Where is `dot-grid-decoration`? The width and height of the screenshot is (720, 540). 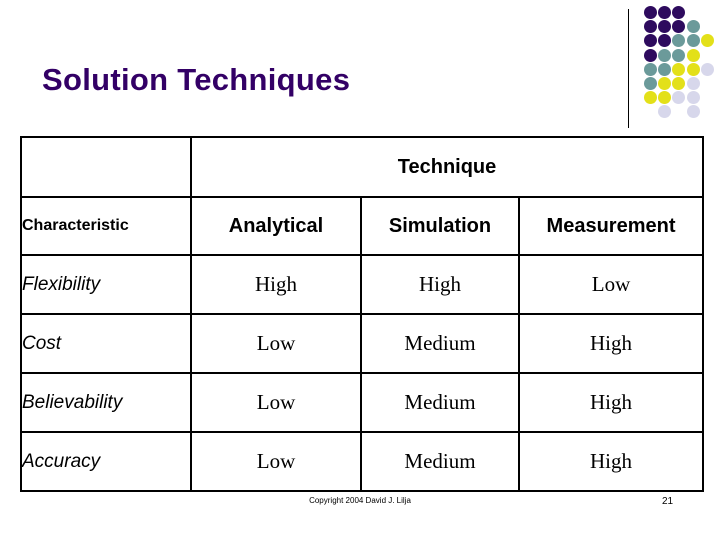
dot-grid-decoration is located at coordinates (680, 64).